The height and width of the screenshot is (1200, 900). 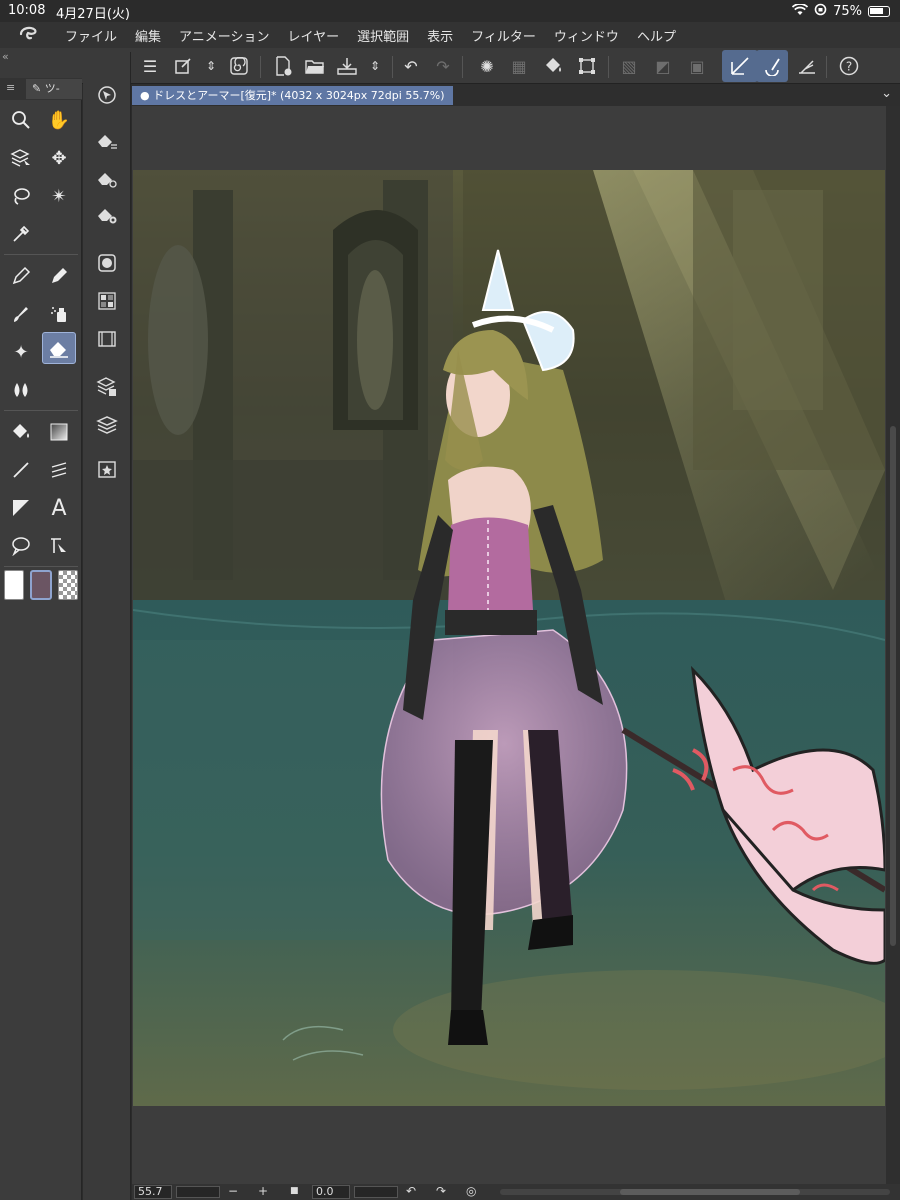 I want to click on menu-animation: アニメーション, so click(x=224, y=35).